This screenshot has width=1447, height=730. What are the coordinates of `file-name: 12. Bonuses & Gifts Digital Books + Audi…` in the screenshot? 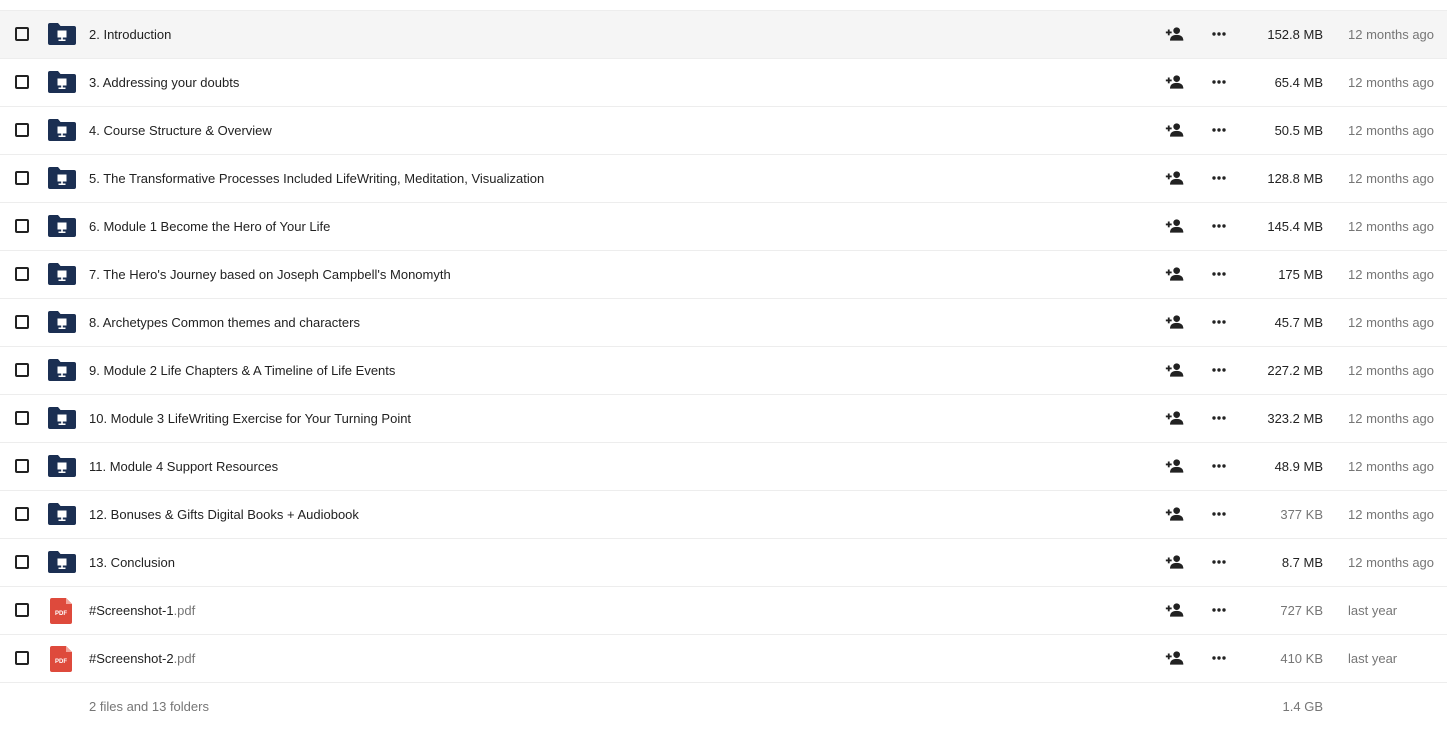 It's located at (224, 514).